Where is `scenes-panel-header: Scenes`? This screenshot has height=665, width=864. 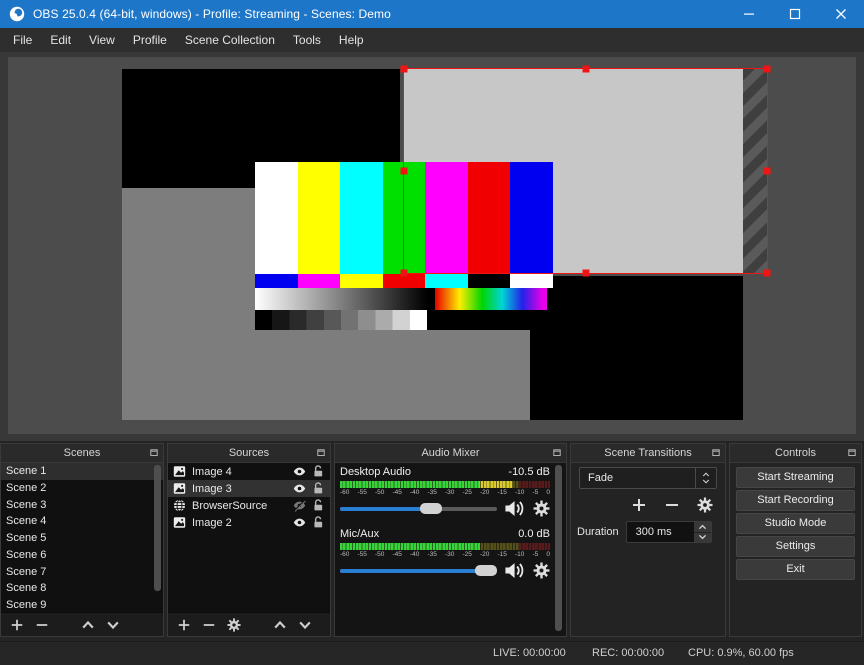
scenes-panel-header: Scenes is located at coordinates (82, 453).